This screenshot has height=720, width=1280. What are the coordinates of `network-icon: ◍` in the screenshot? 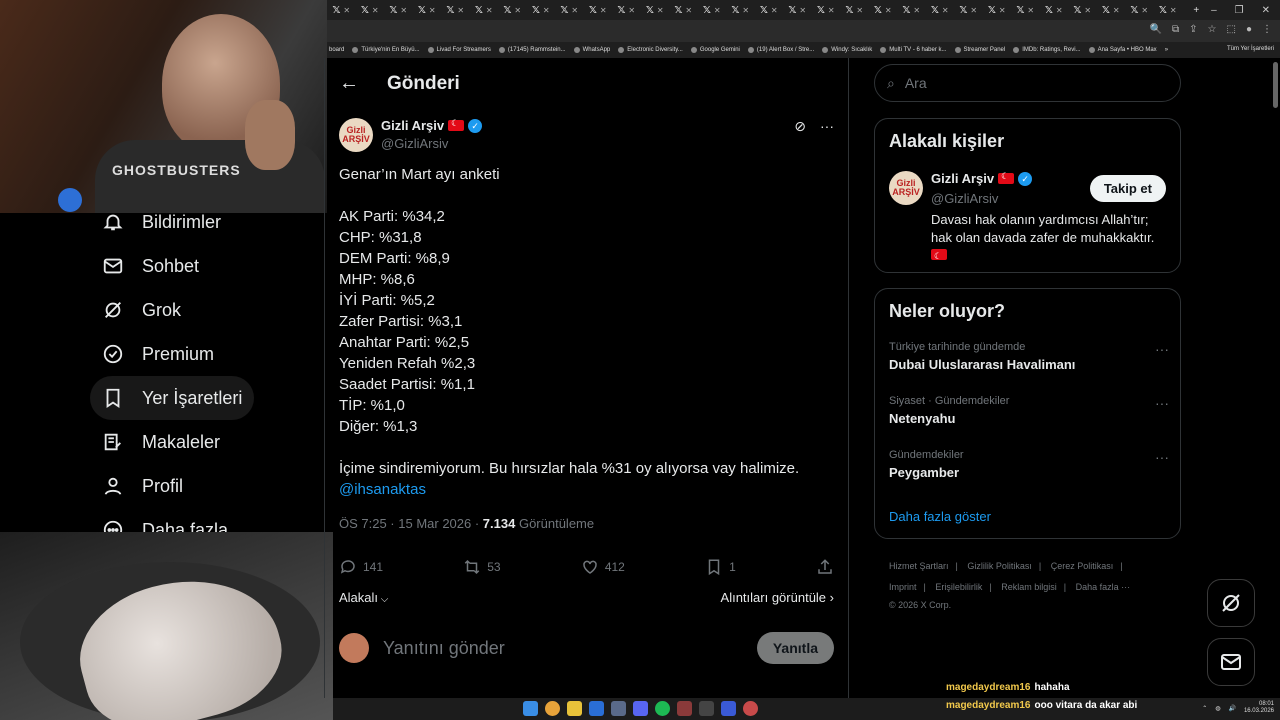 It's located at (1217, 708).